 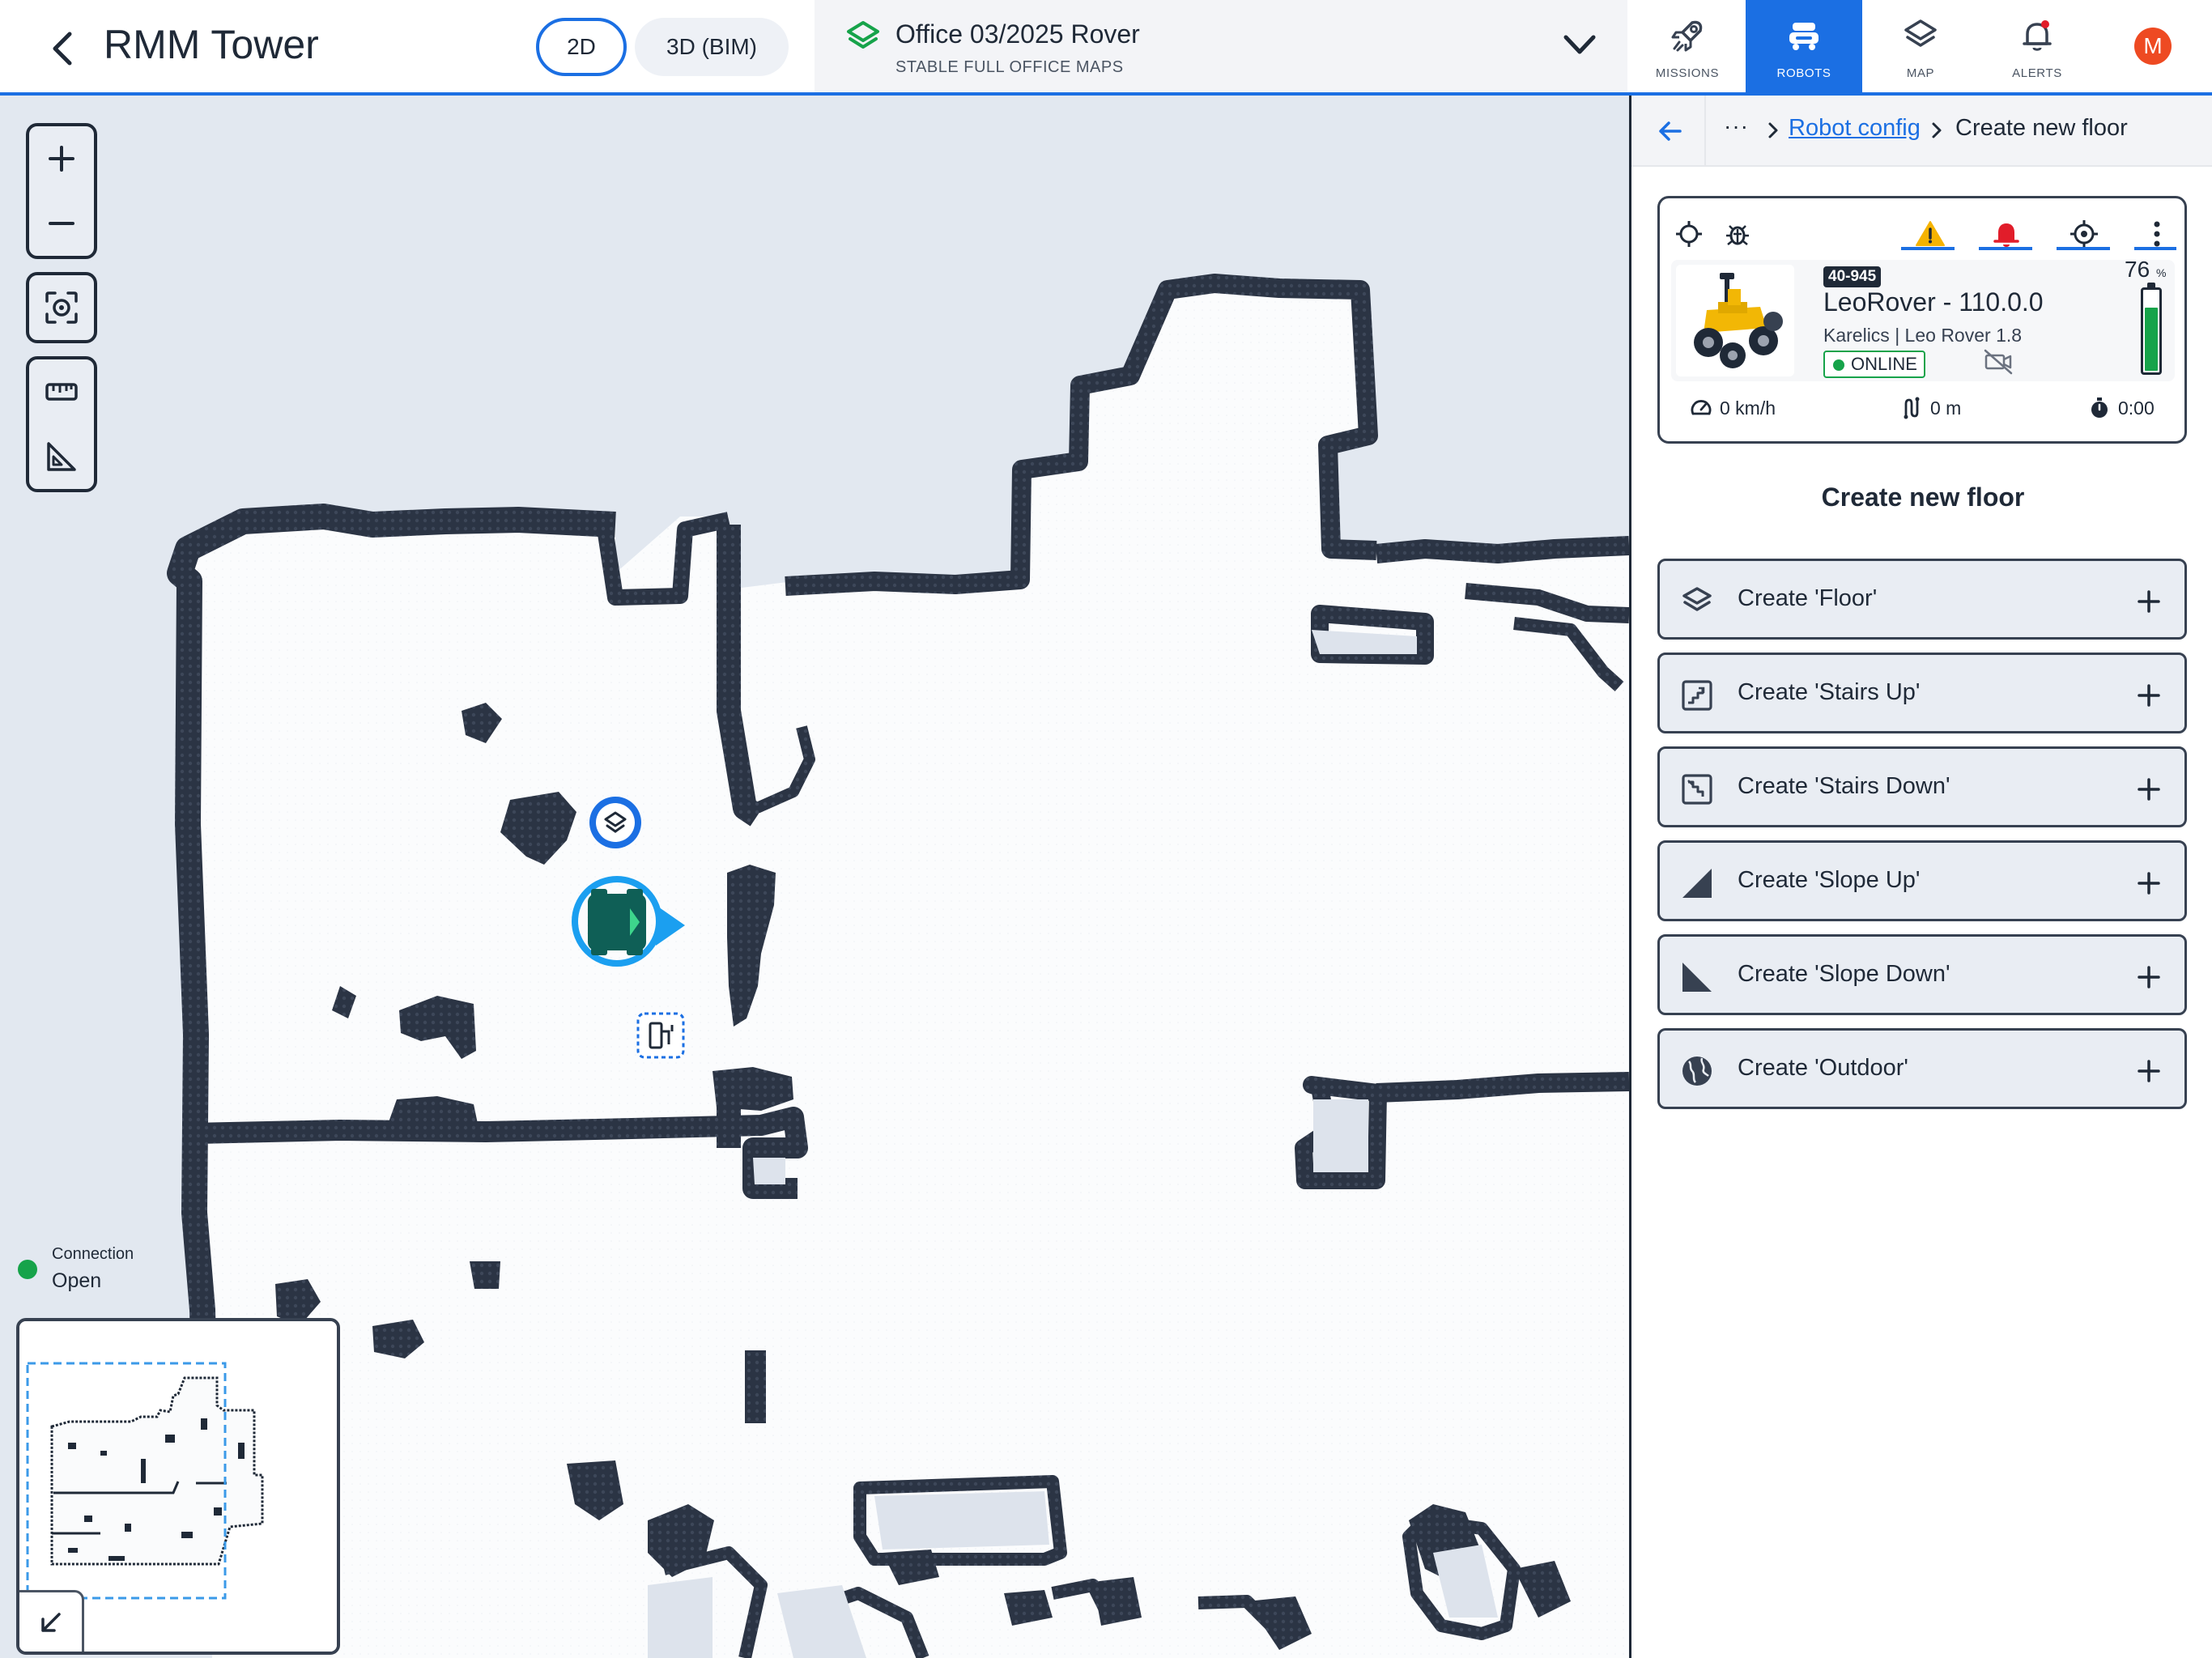 I want to click on robot-floor-badge, so click(x=615, y=822).